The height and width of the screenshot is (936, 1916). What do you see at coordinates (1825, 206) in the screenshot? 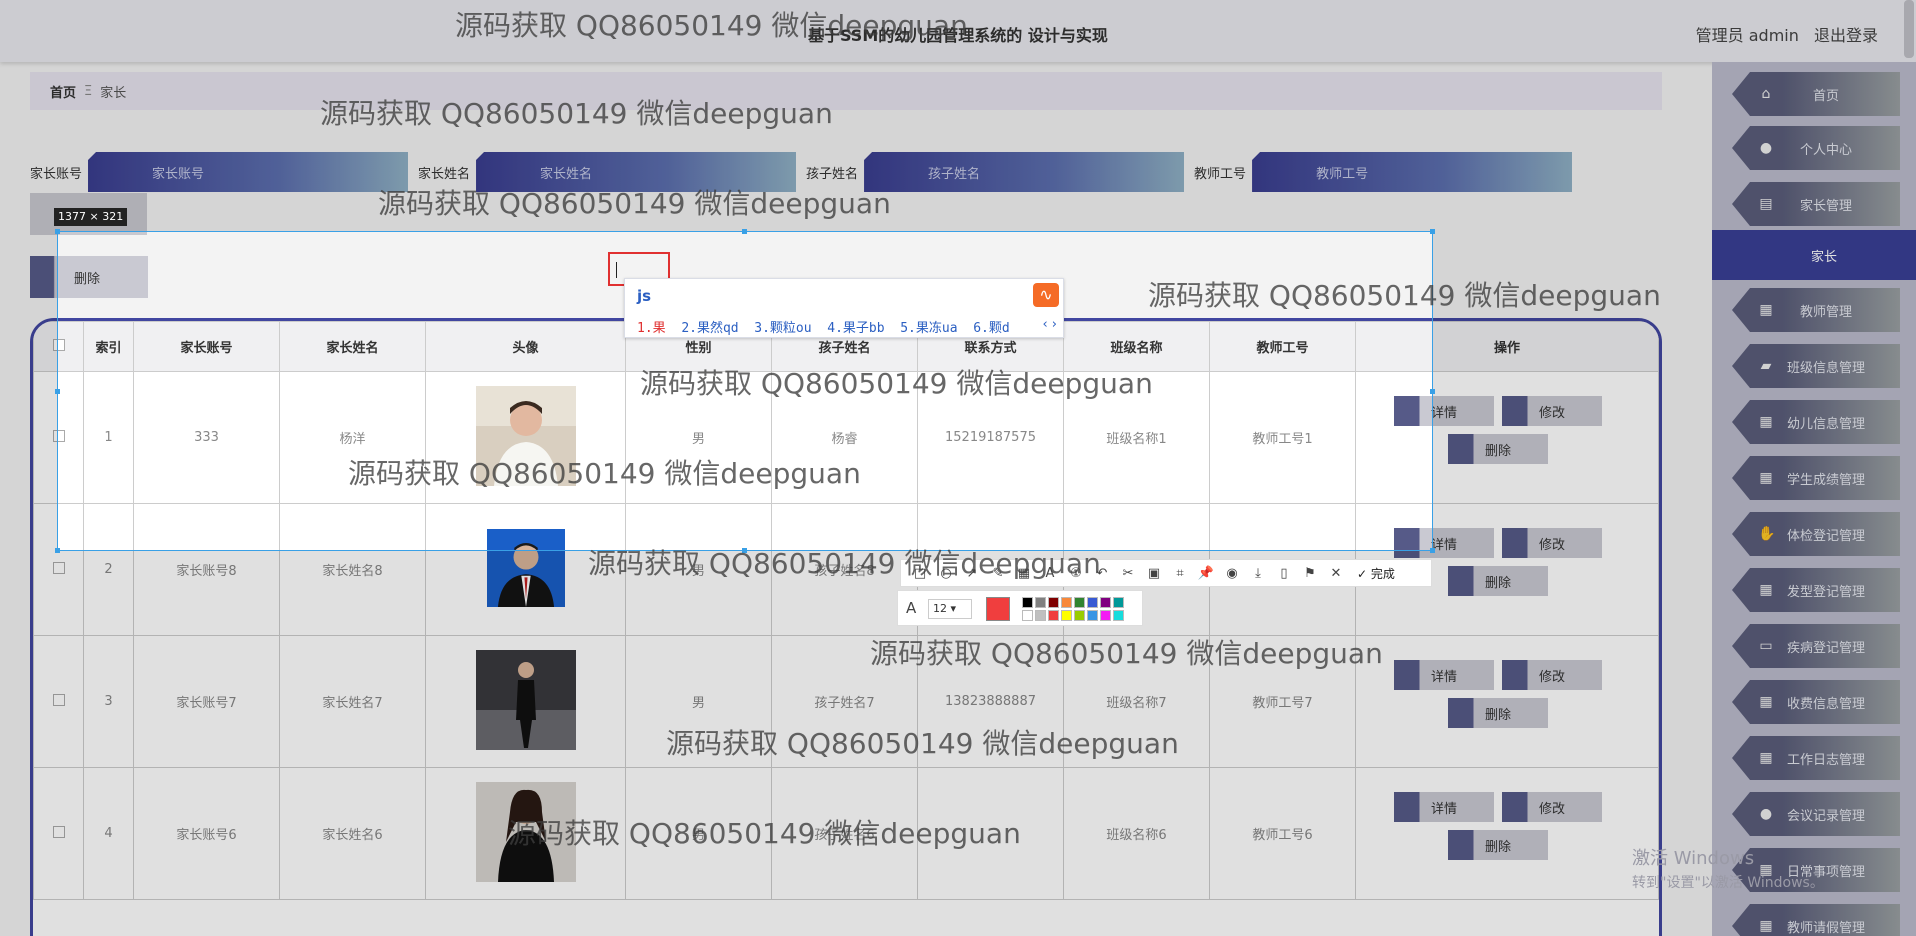
I see `sidebar-item-label: 家长管理` at bounding box center [1825, 206].